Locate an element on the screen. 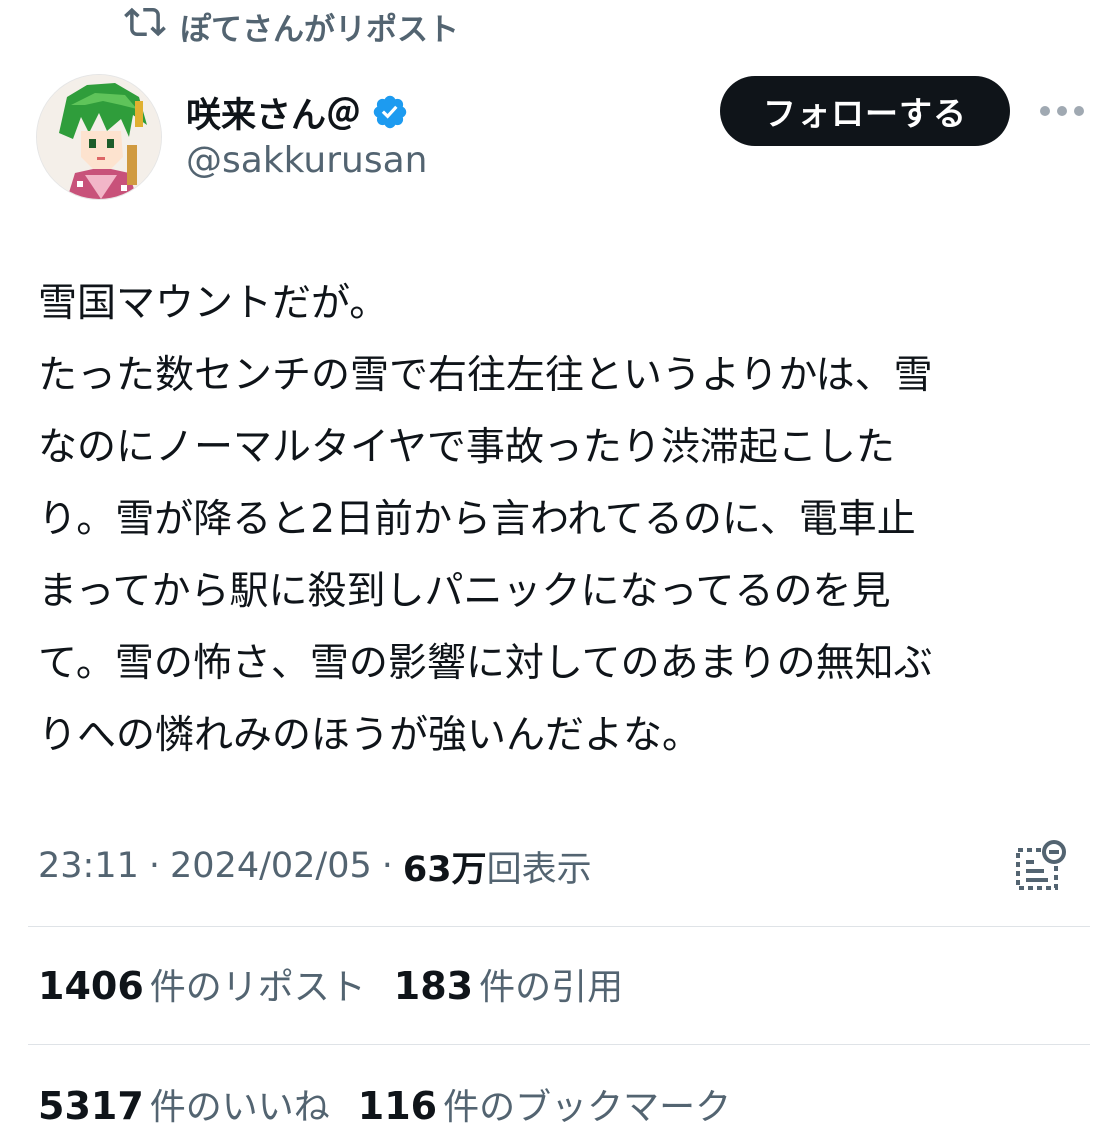  likes-stat: 5317 件のいいね is located at coordinates (184, 1104).